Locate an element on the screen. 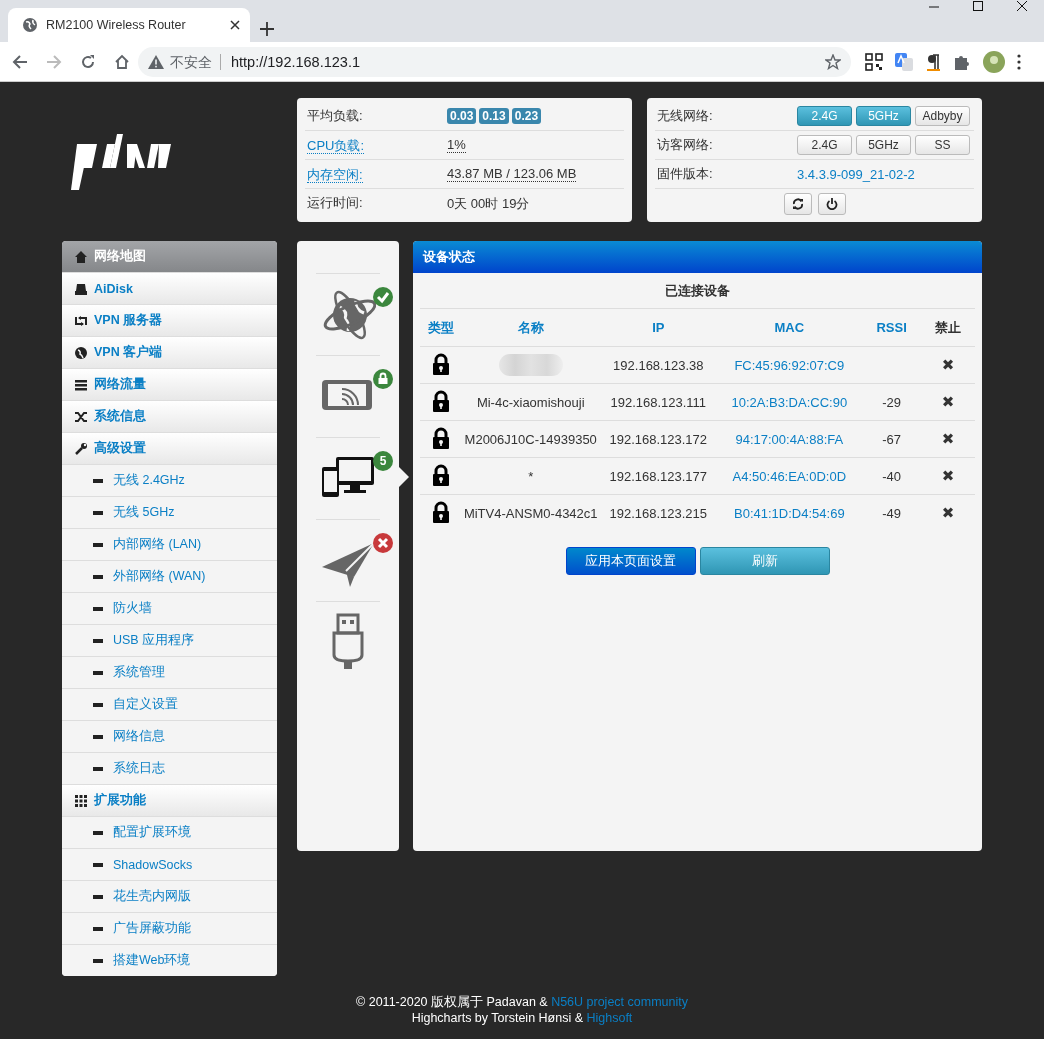 The width and height of the screenshot is (1044, 1039). table-cell: 192.168.123.172 is located at coordinates (658, 439).